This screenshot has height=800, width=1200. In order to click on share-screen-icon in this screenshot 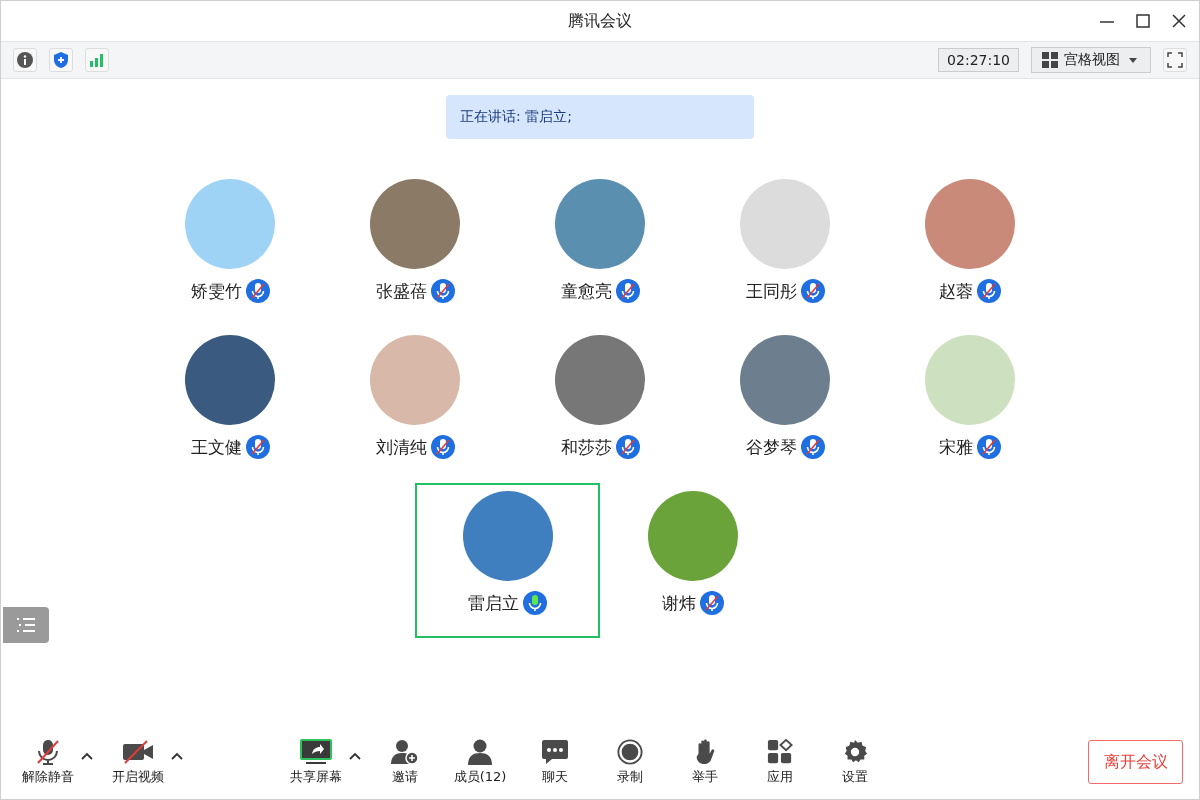, I will do `click(316, 751)`.